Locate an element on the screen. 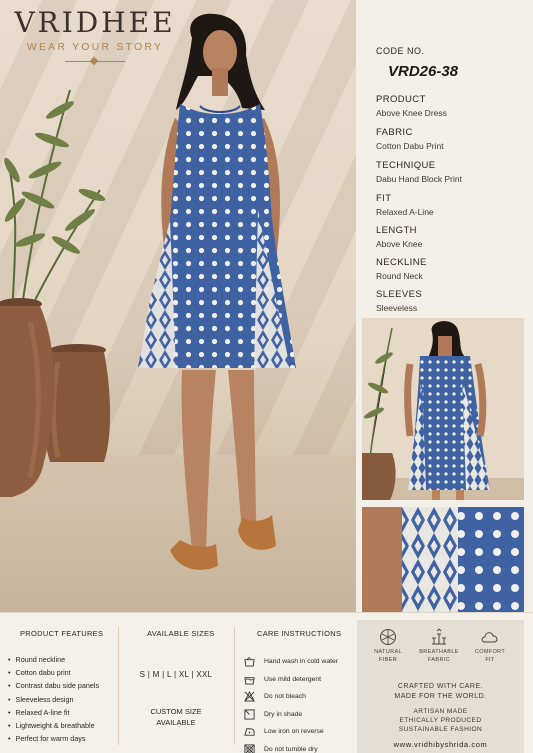 The height and width of the screenshot is (753, 533). thumbnail-full-image is located at coordinates (443, 409).